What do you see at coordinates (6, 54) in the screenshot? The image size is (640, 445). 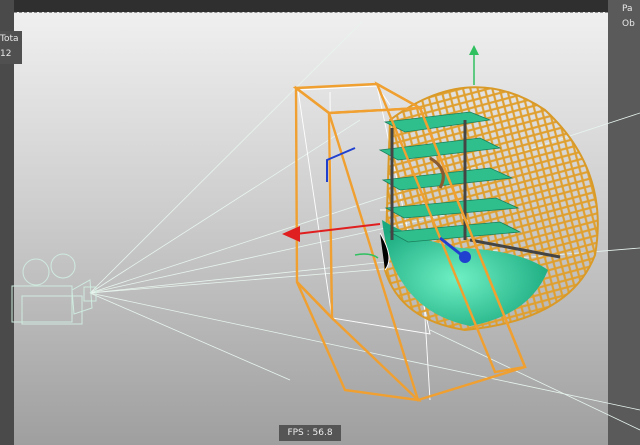 I see `stats-value: 12` at bounding box center [6, 54].